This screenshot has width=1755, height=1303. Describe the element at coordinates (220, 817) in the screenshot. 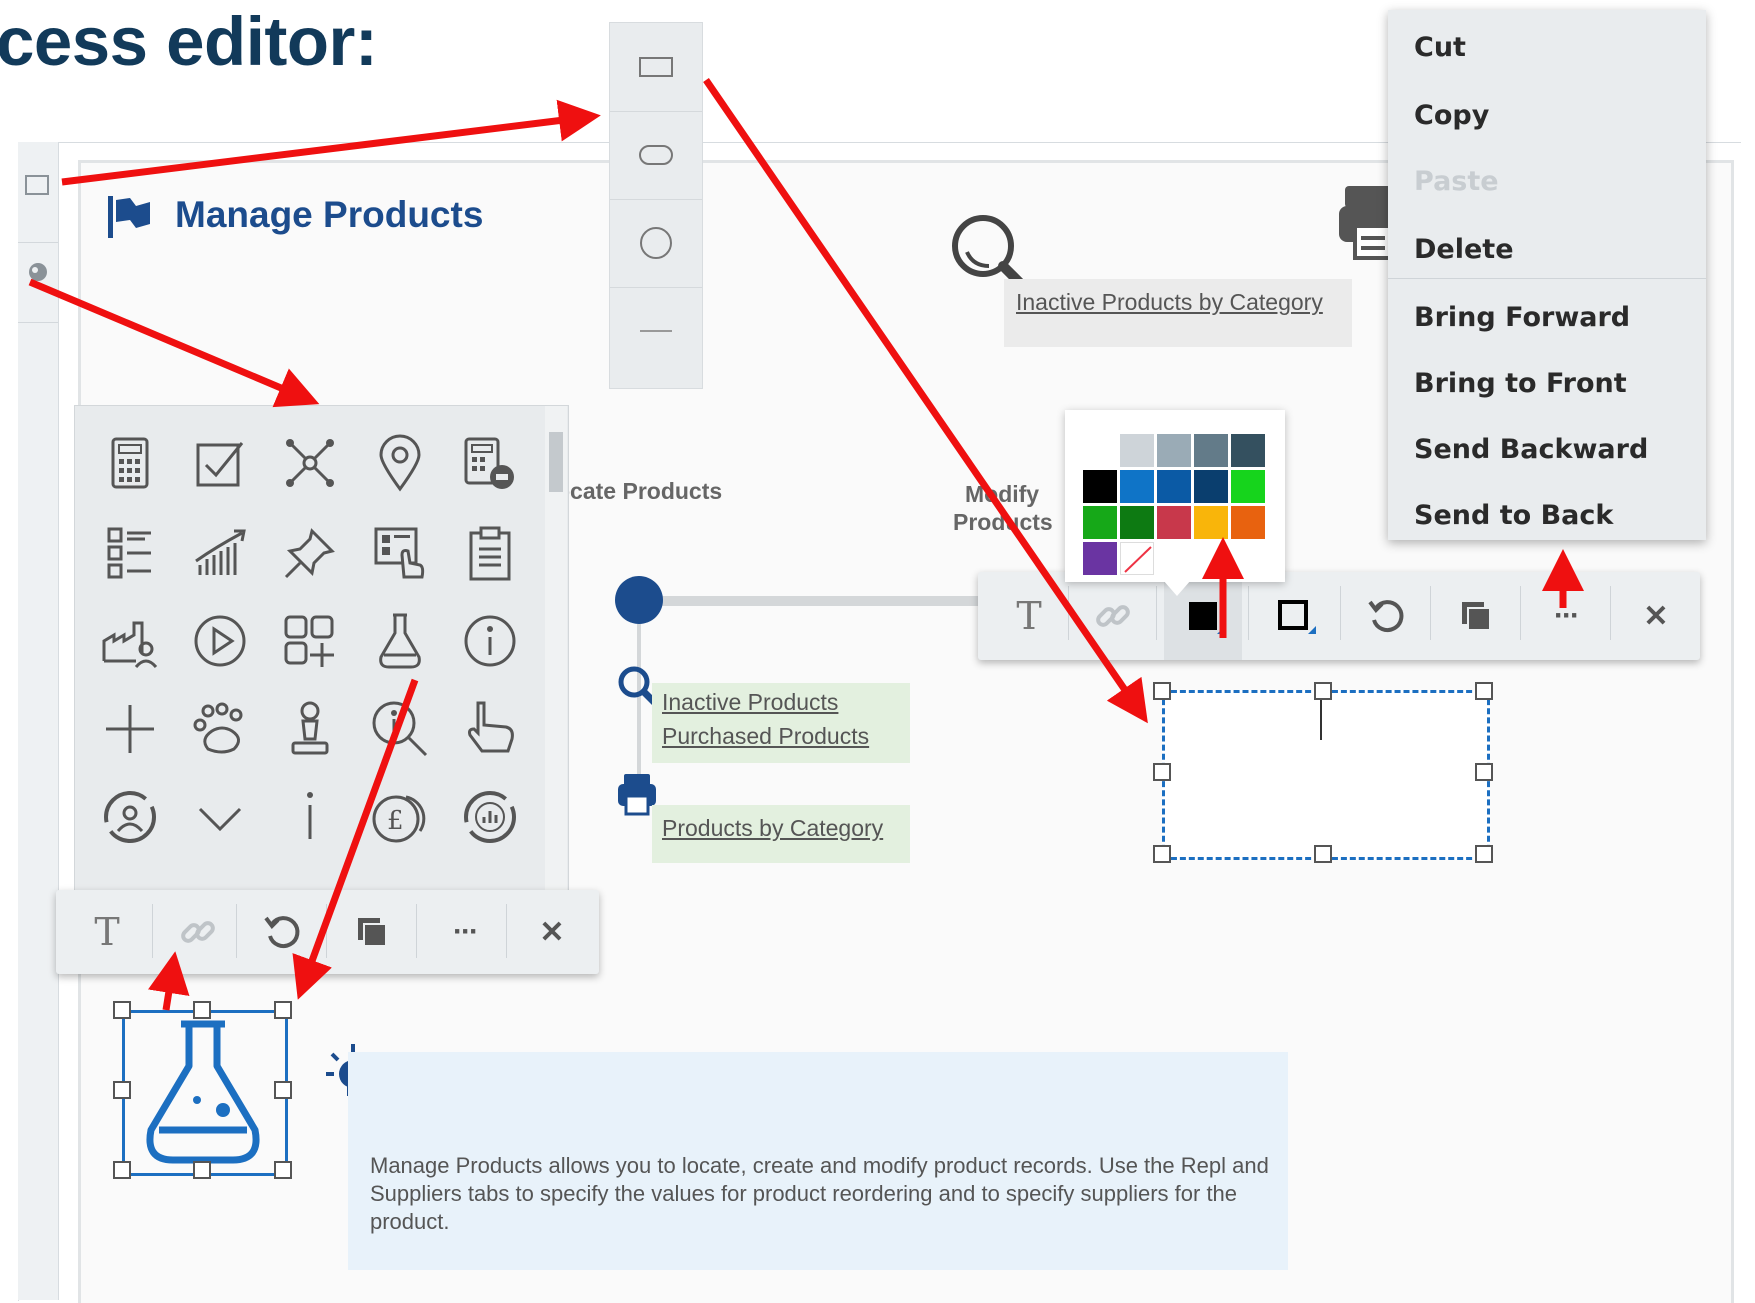

I see `chevron-down-icon` at that location.